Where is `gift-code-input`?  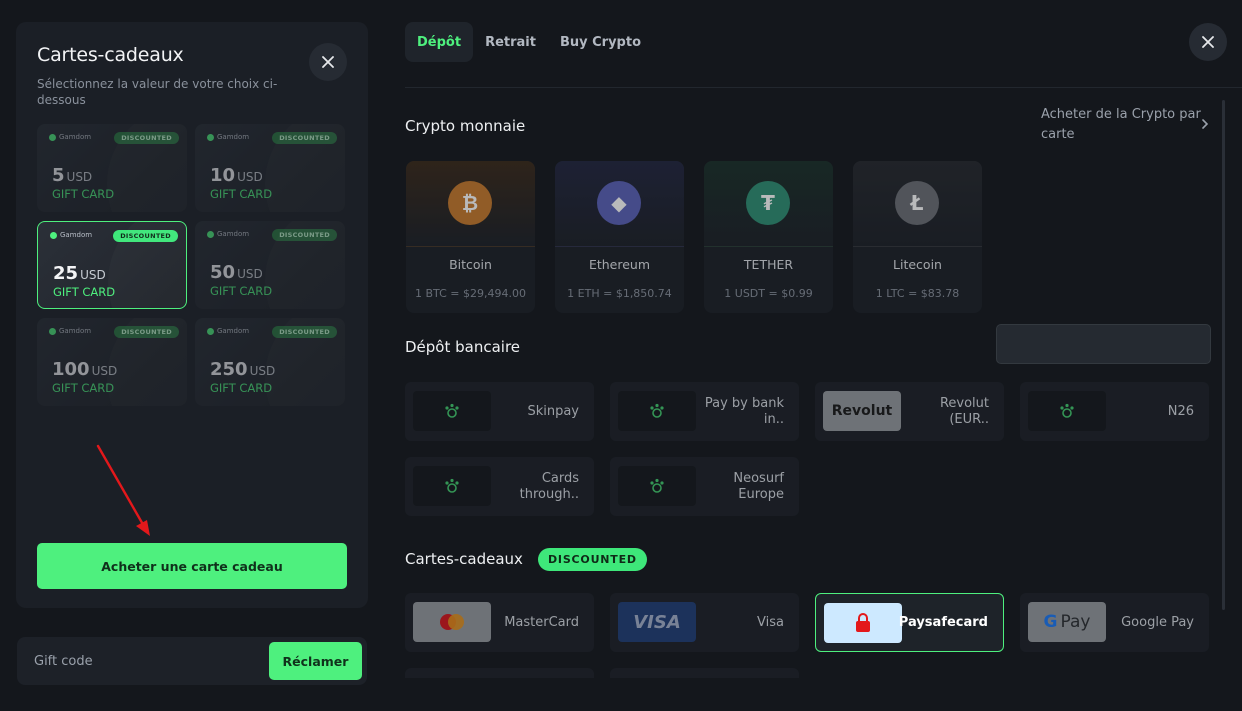
gift-code-input is located at coordinates (142, 661).